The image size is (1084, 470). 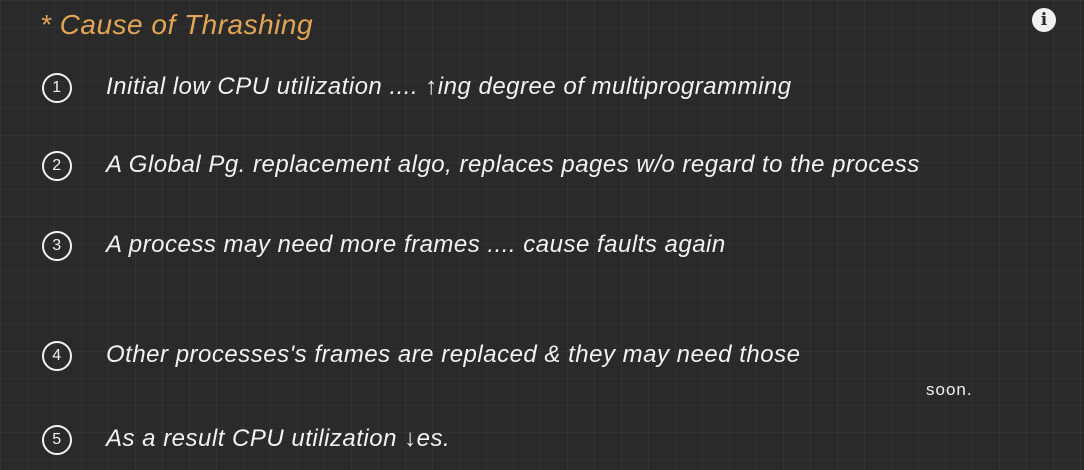 I want to click on number-badge: 3, so click(x=57, y=245).